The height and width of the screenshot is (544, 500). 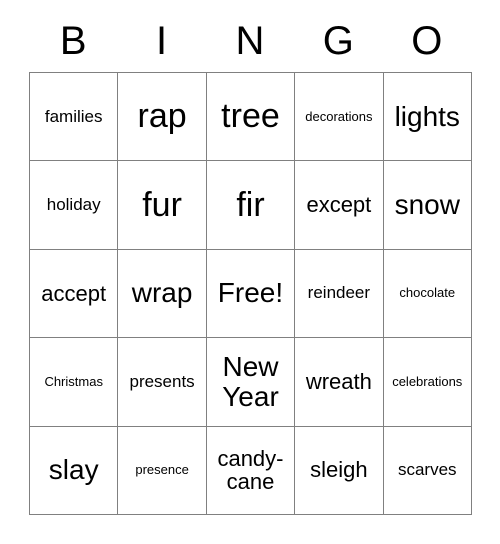 I want to click on bingo-cell: celebrations, so click(x=427, y=382).